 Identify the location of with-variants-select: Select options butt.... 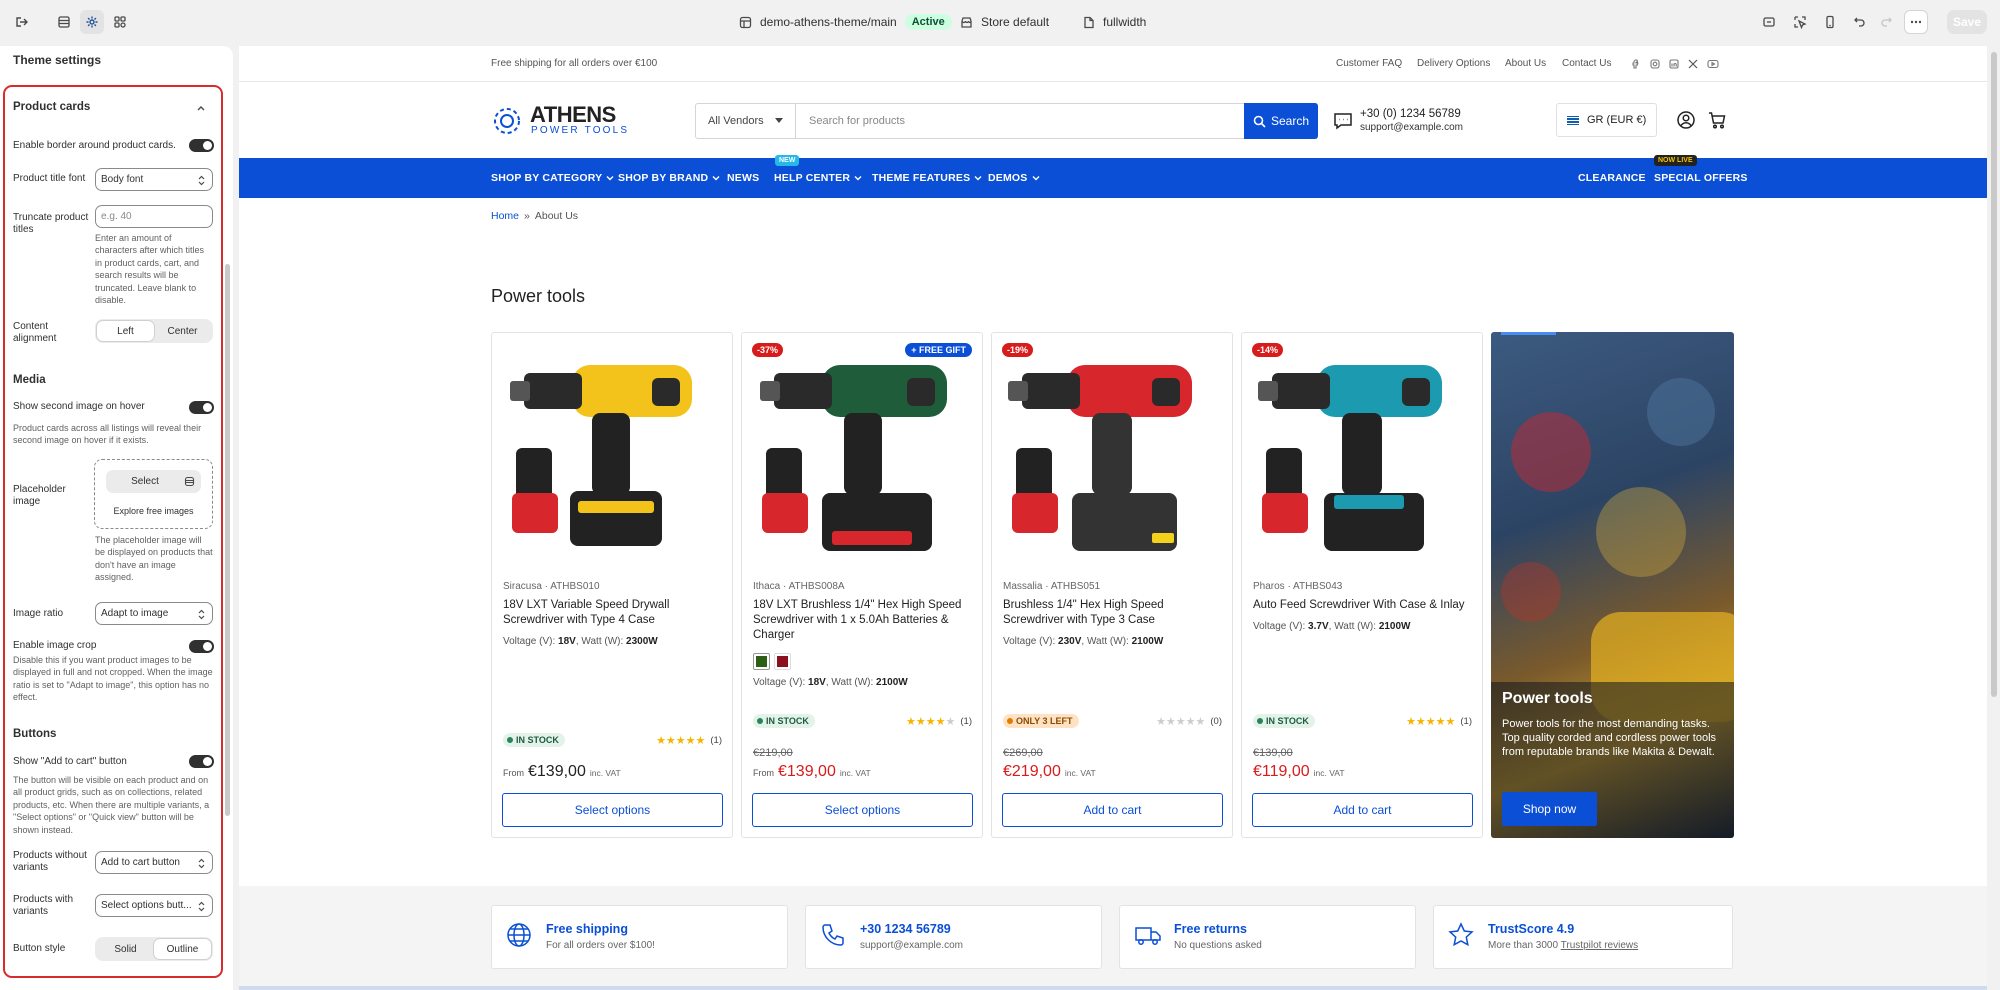
(154, 905).